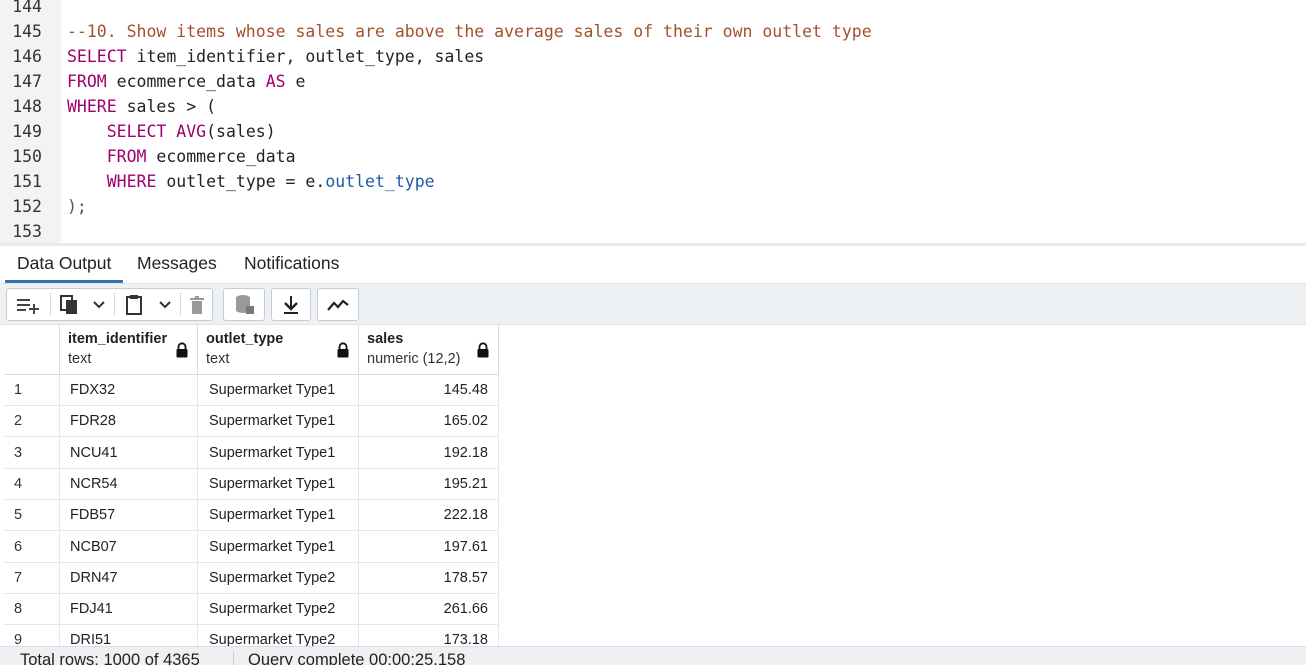  What do you see at coordinates (129, 390) in the screenshot?
I see `item-identifier-cell: FDX32` at bounding box center [129, 390].